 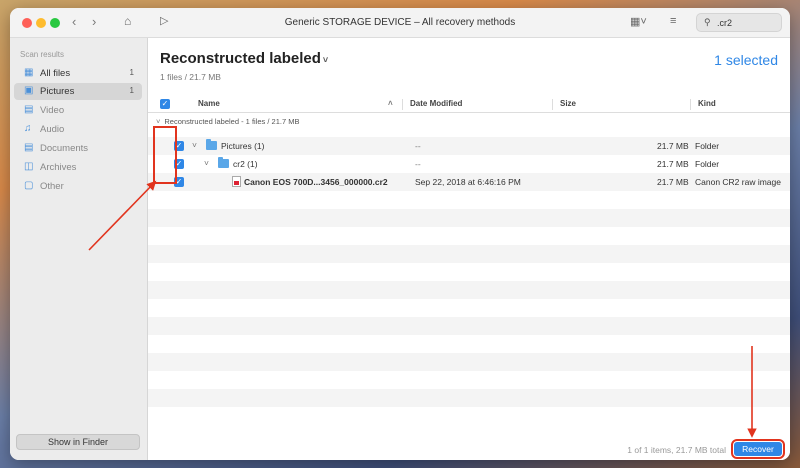 I want to click on sidebar-header: Scan results, so click(x=42, y=54).